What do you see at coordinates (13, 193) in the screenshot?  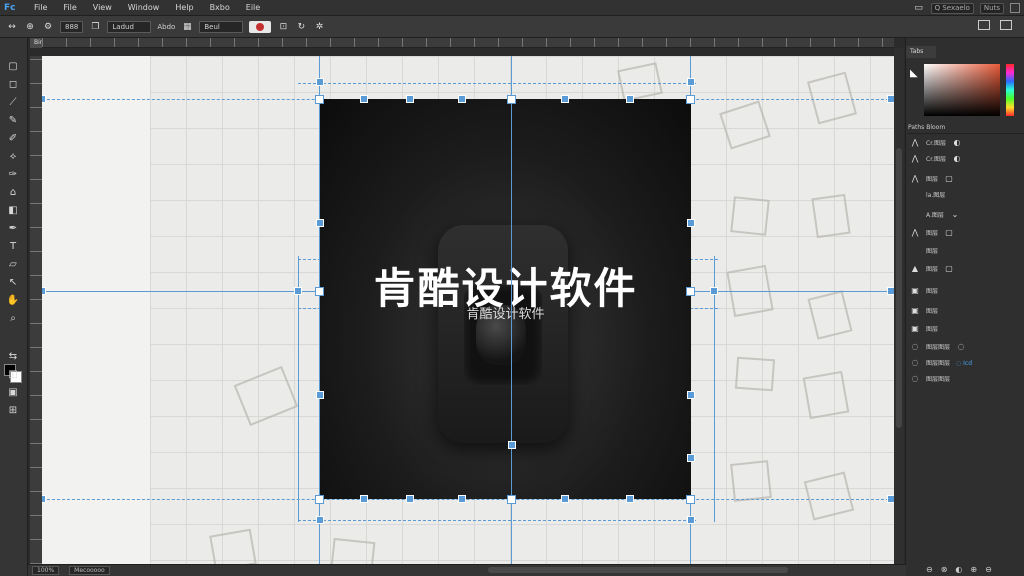 I see `stamp-tool-icon: ⌂` at bounding box center [13, 193].